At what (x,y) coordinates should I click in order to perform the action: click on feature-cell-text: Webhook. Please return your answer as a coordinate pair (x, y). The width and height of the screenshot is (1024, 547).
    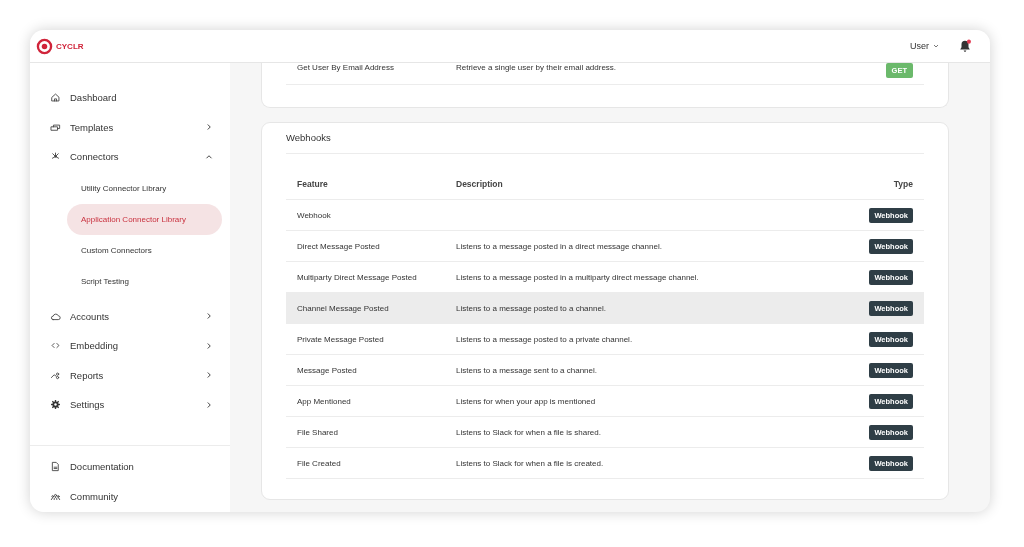
    Looking at the image, I should click on (314, 215).